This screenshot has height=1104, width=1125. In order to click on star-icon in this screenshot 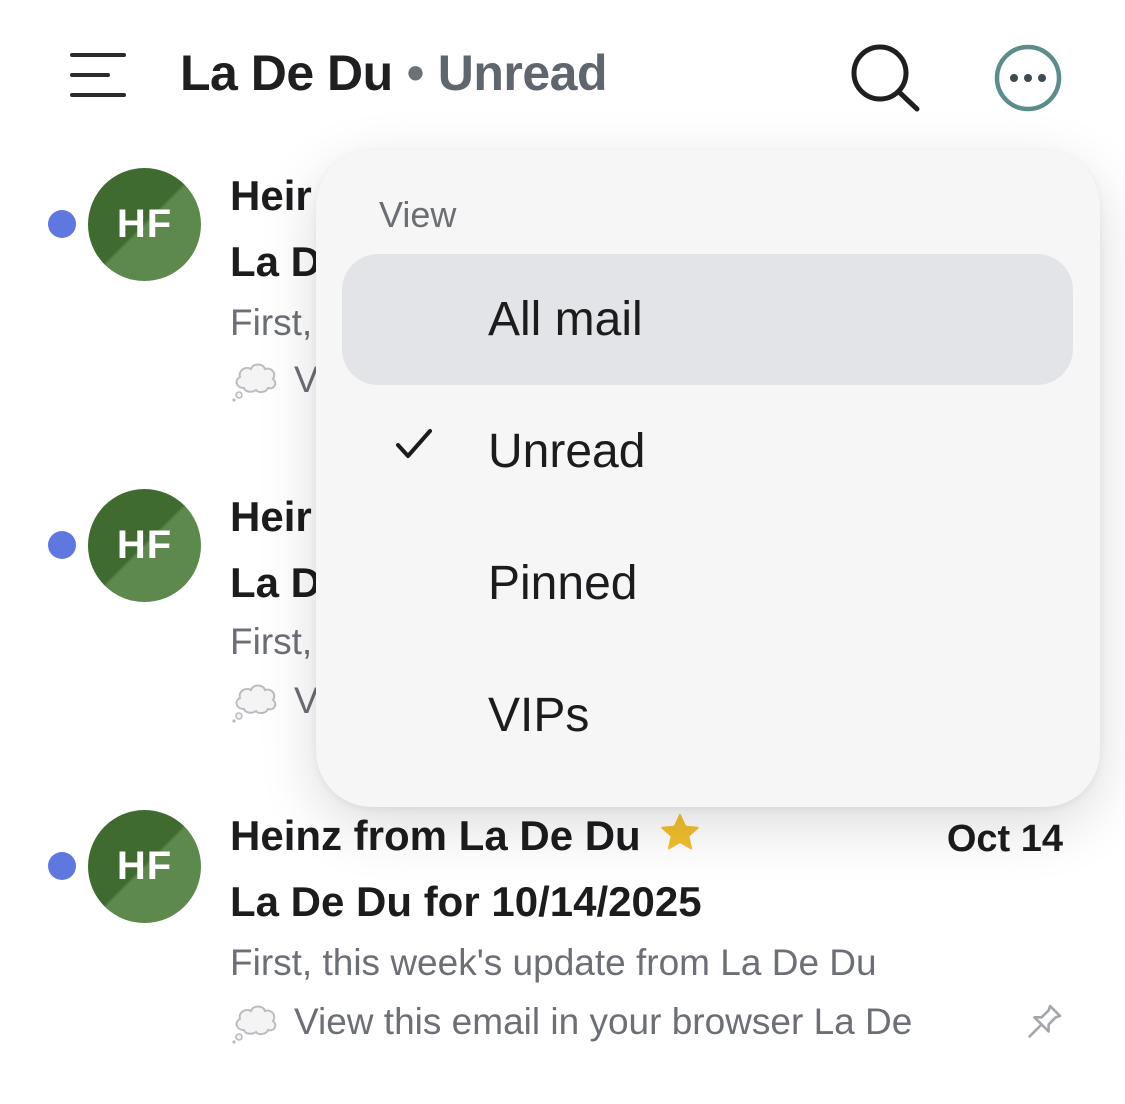, I will do `click(680, 833)`.